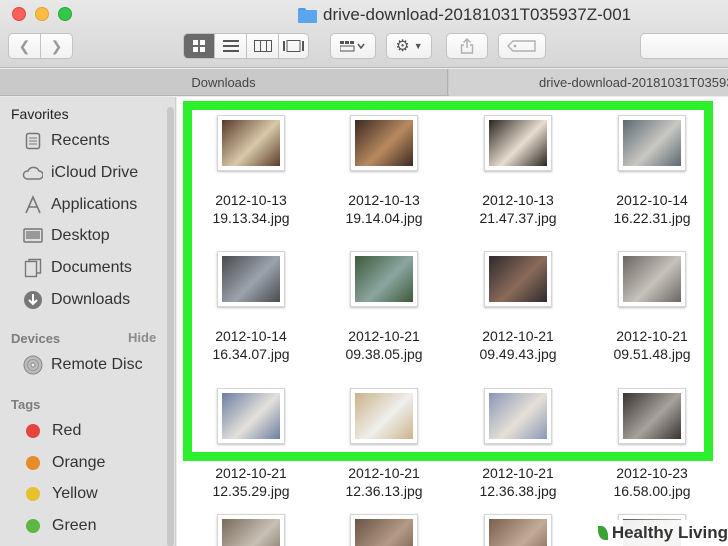 The height and width of the screenshot is (546, 728). I want to click on file-name: 2012-10-21 09.38.05.jpg, so click(384, 345).